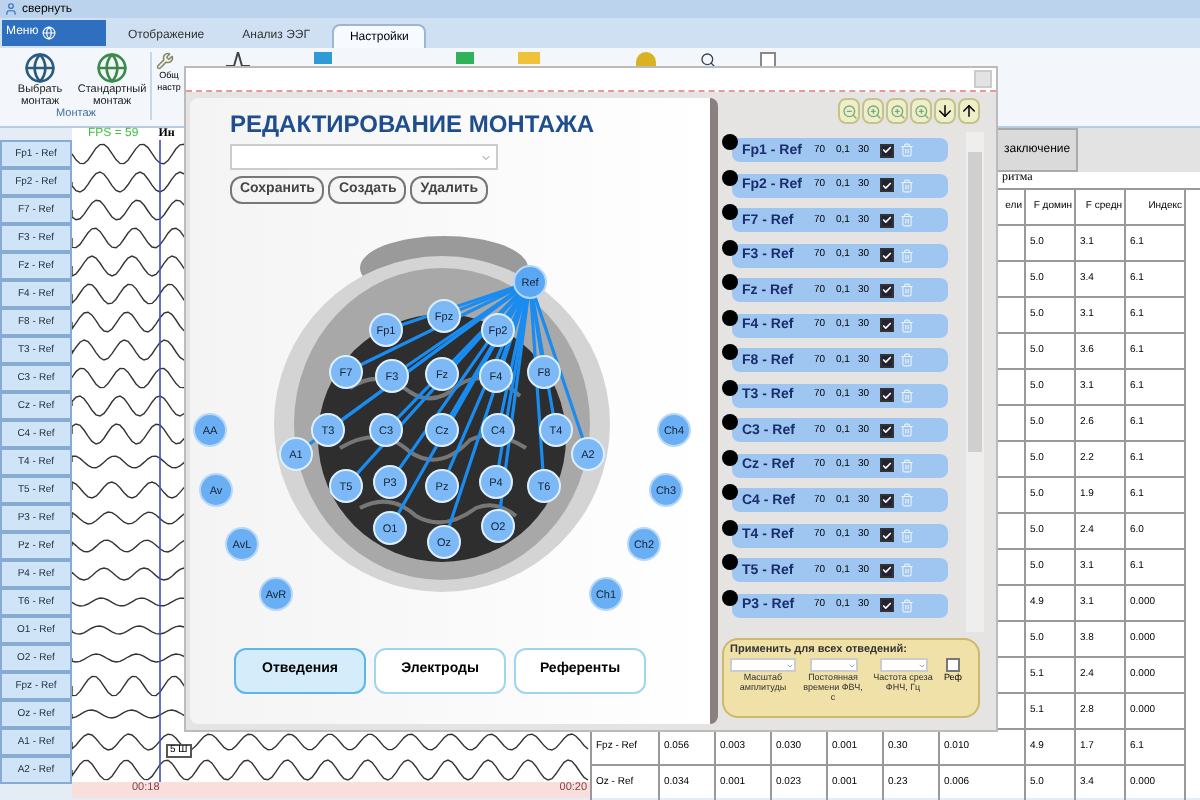 Image resolution: width=1200 pixels, height=800 pixels. Describe the element at coordinates (413, 125) in the screenshot. I see `dialog-title: РЕДАКТИРОВАНИЕ МОНТАЖА` at that location.